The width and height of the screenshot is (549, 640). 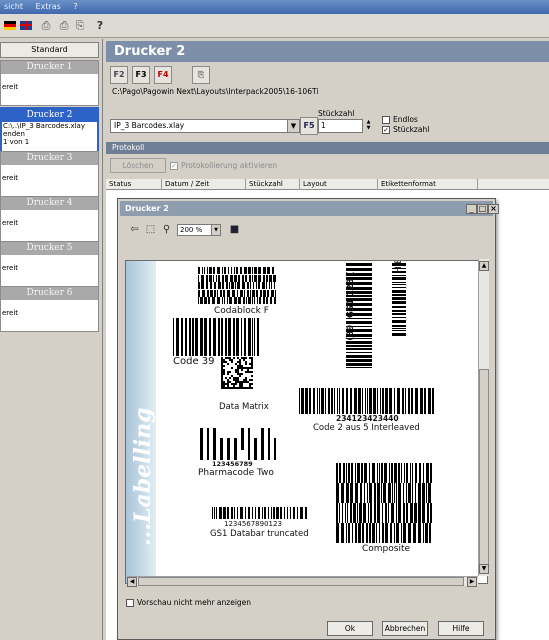 What do you see at coordinates (484, 471) in the screenshot?
I see `scroll-thumb-vertical` at bounding box center [484, 471].